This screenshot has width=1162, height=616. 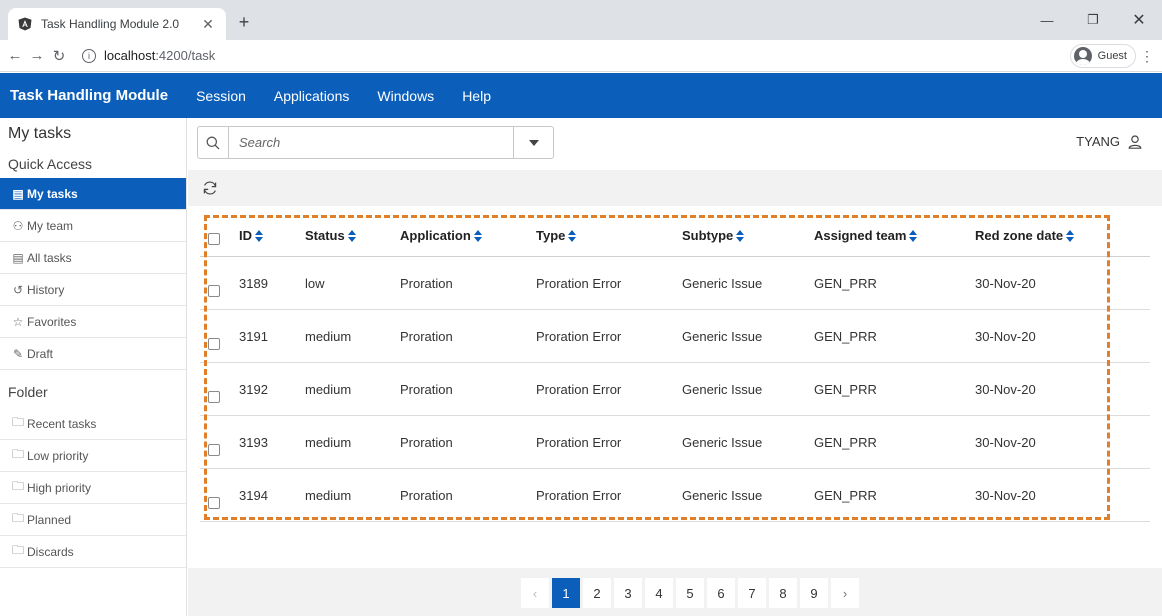 What do you see at coordinates (845, 593) in the screenshot?
I see `next-page-button: ›` at bounding box center [845, 593].